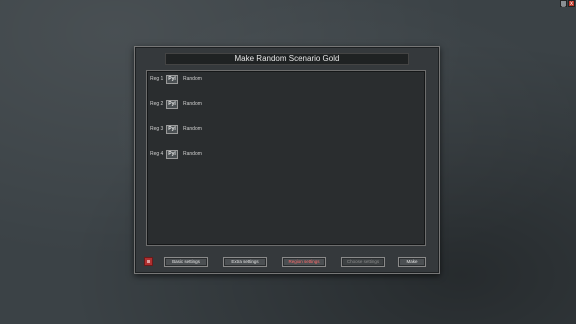 The width and height of the screenshot is (576, 324). I want to click on make-button: Make, so click(412, 262).